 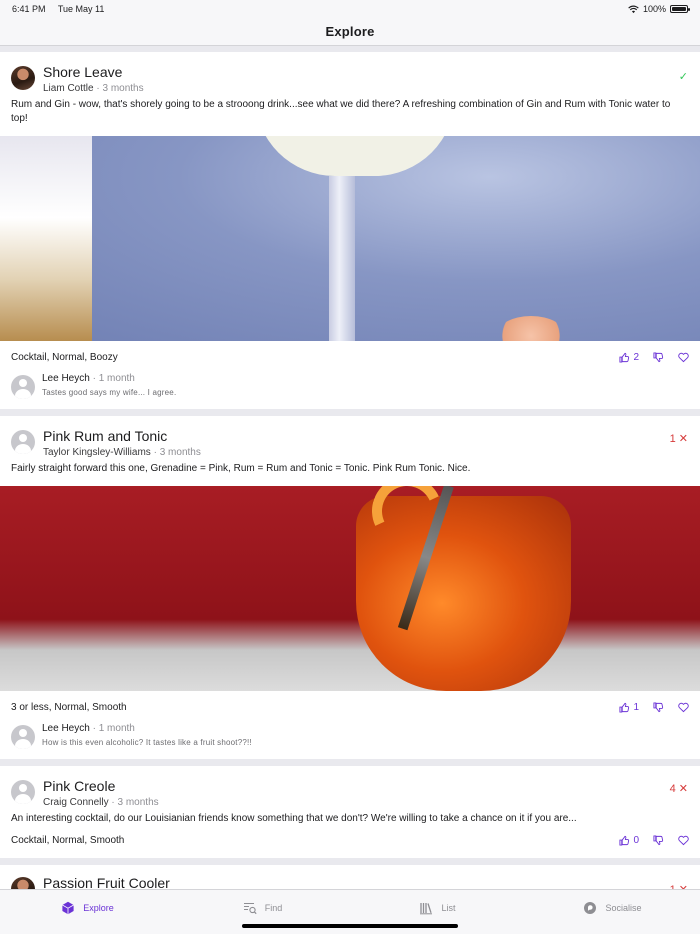 I want to click on recipe-actions: 1, so click(x=654, y=707).